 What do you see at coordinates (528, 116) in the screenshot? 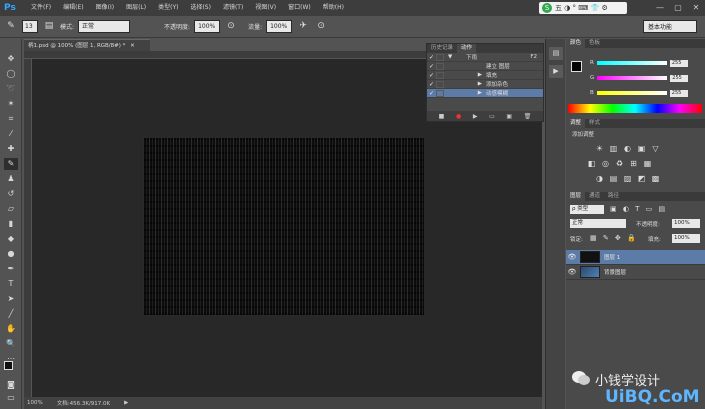
I see `delete-icon: 🗑` at bounding box center [528, 116].